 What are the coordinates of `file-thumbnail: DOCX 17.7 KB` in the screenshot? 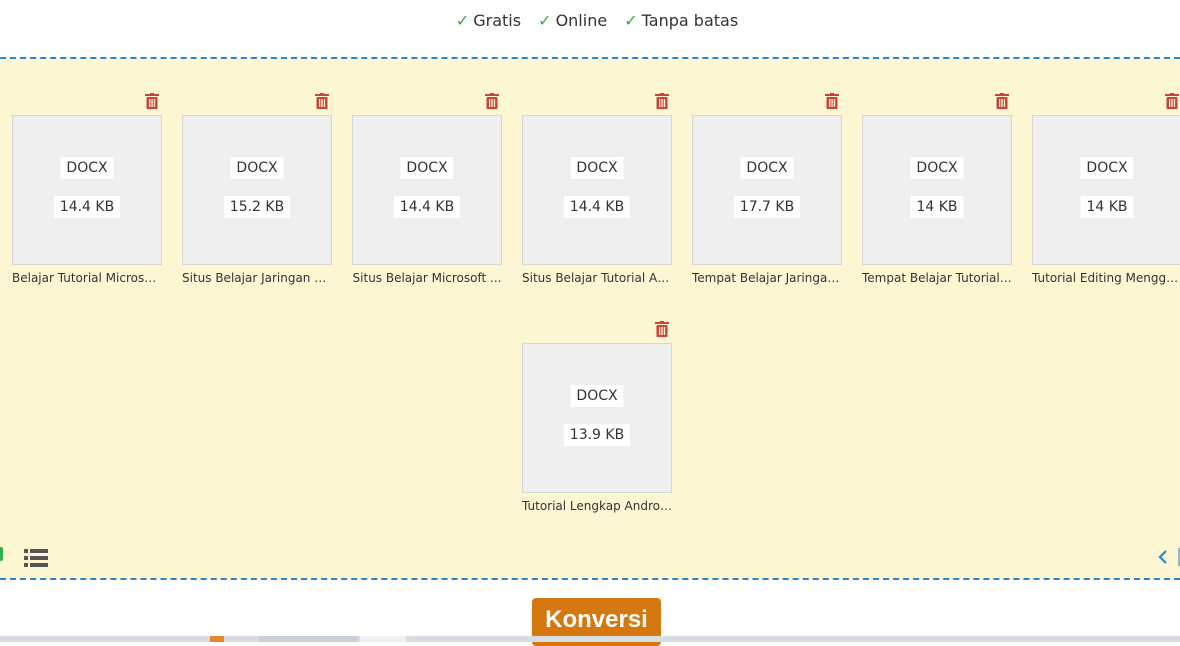 It's located at (767, 190).